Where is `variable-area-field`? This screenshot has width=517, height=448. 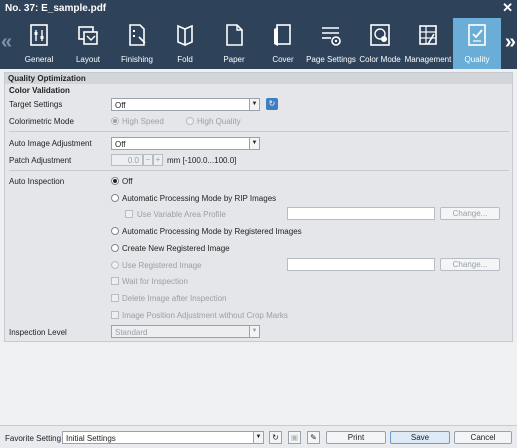
variable-area-field is located at coordinates (361, 213).